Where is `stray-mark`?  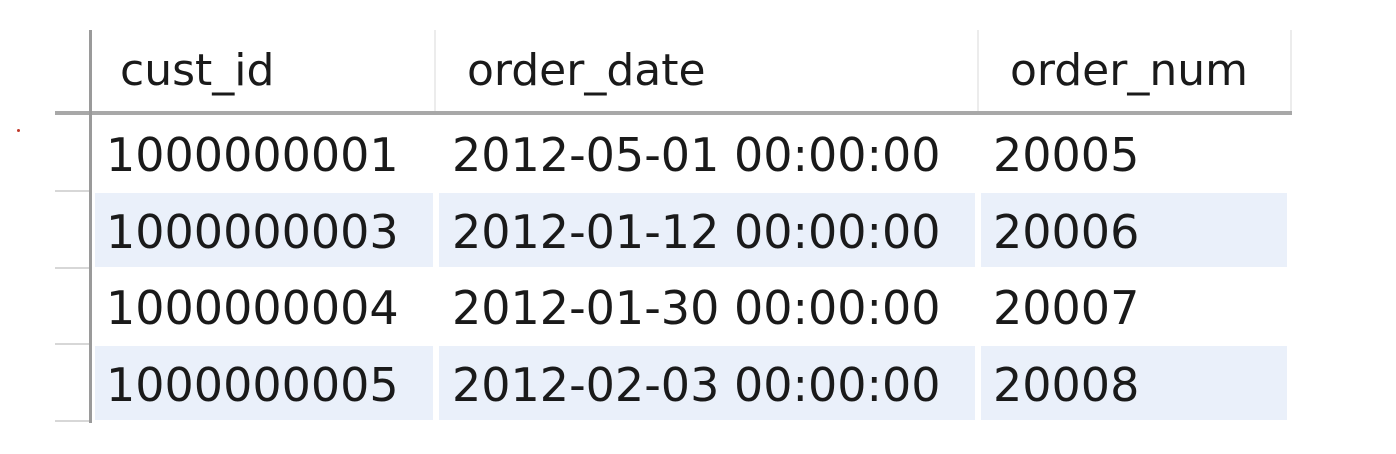 stray-mark is located at coordinates (18, 130).